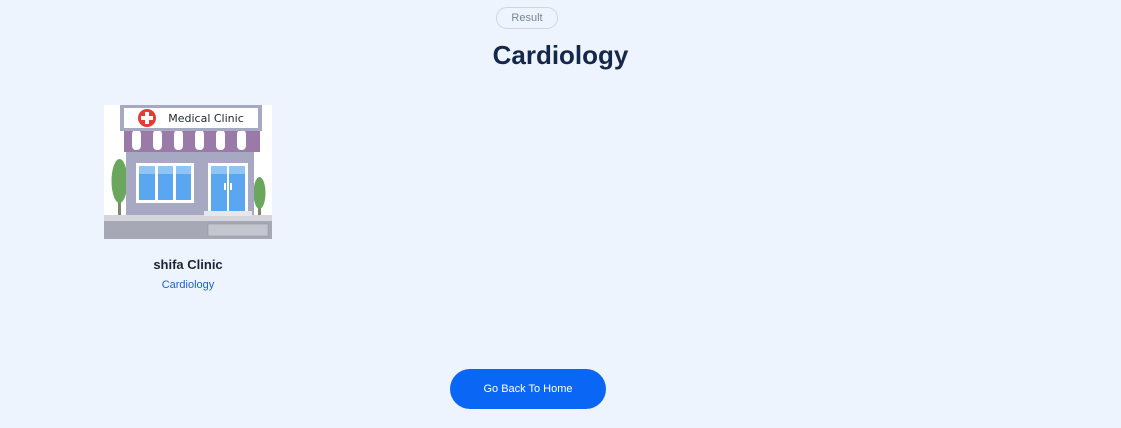 Image resolution: width=1121 pixels, height=428 pixels. What do you see at coordinates (188, 264) in the screenshot?
I see `clinic-name: shifa Clinic` at bounding box center [188, 264].